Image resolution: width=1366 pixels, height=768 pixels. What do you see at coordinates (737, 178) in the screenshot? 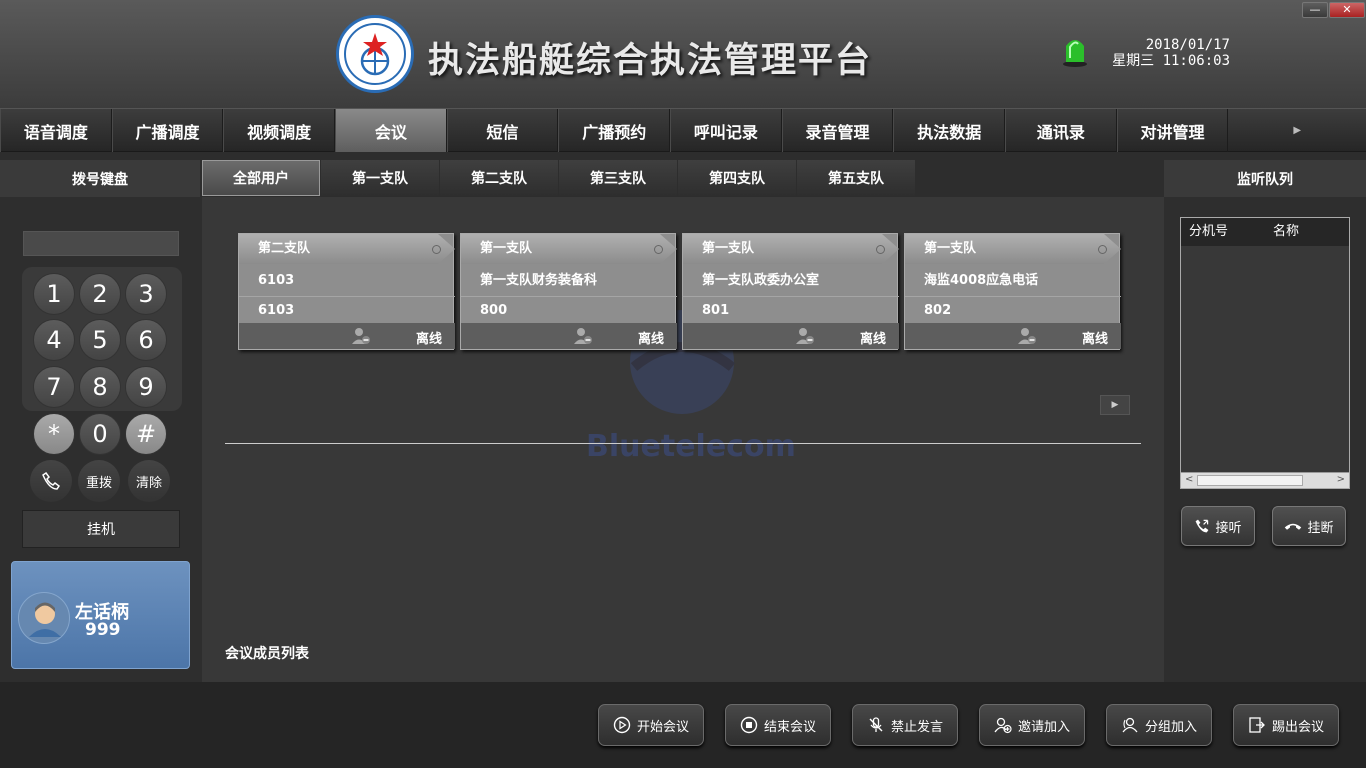
I see `tab-squadron-4: 第四支队` at bounding box center [737, 178].